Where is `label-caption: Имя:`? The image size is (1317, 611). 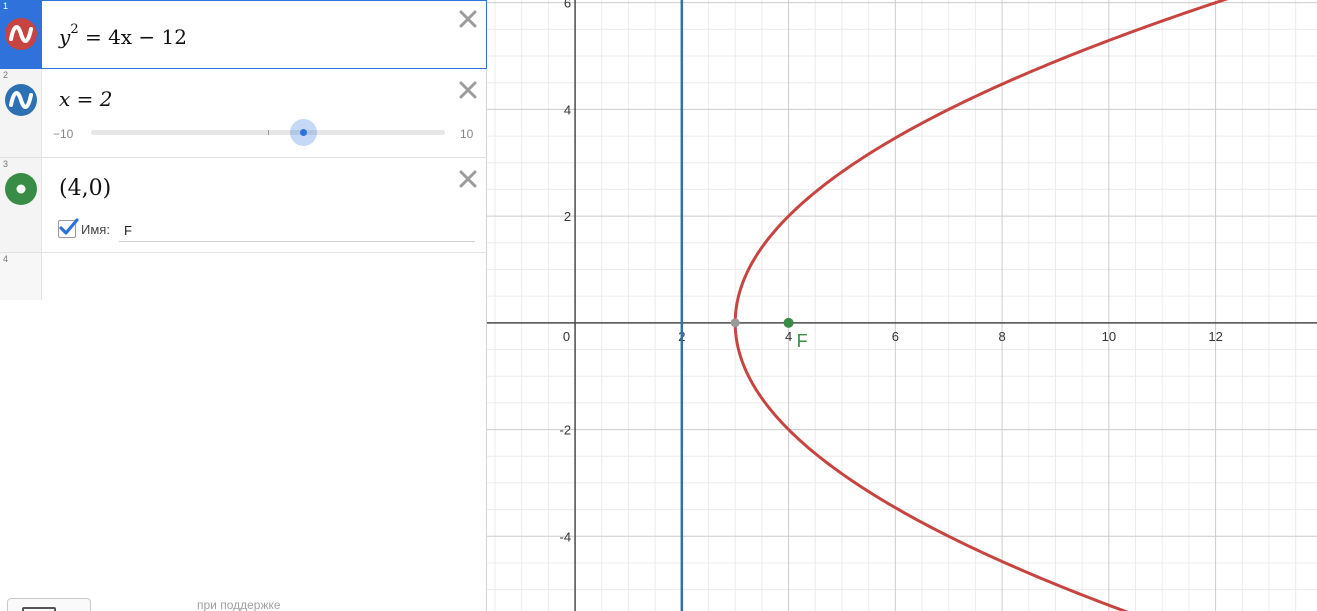 label-caption: Имя: is located at coordinates (95, 229).